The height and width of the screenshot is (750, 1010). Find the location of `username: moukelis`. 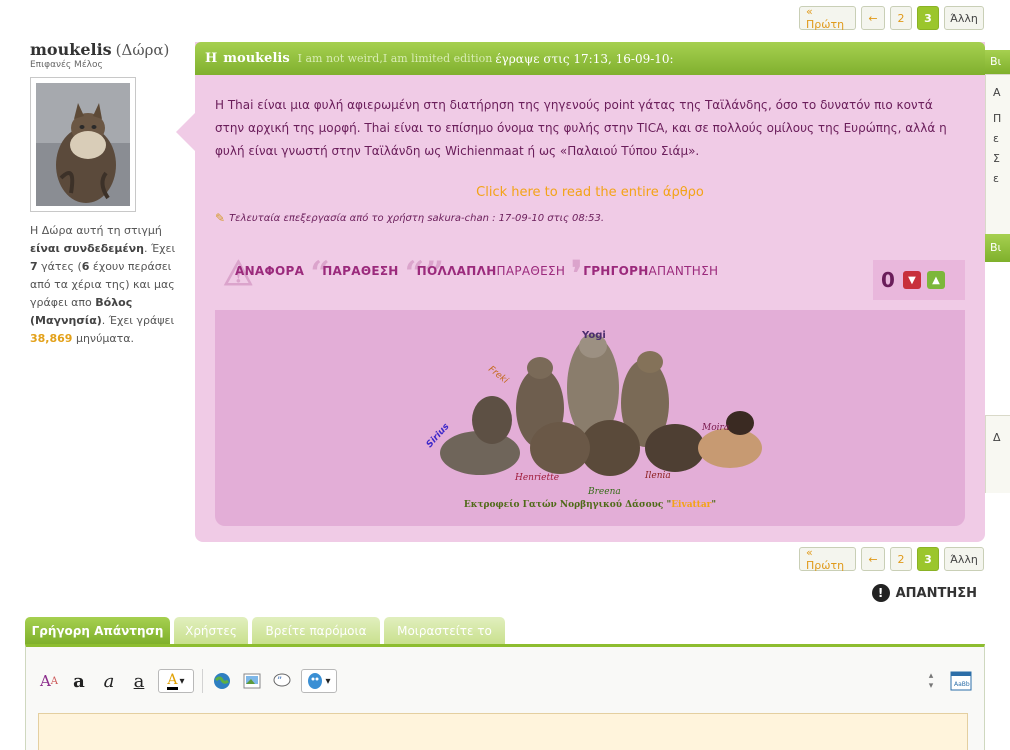

username: moukelis is located at coordinates (71, 49).